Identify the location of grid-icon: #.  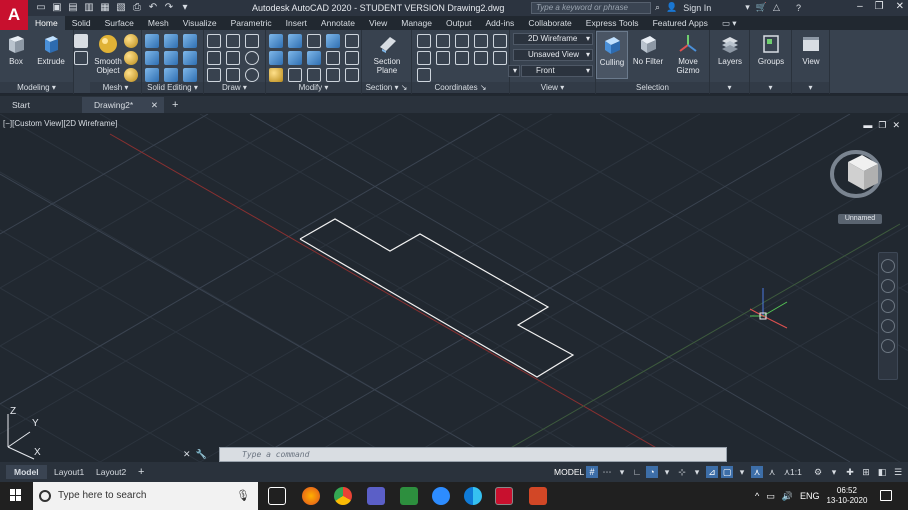
(592, 472).